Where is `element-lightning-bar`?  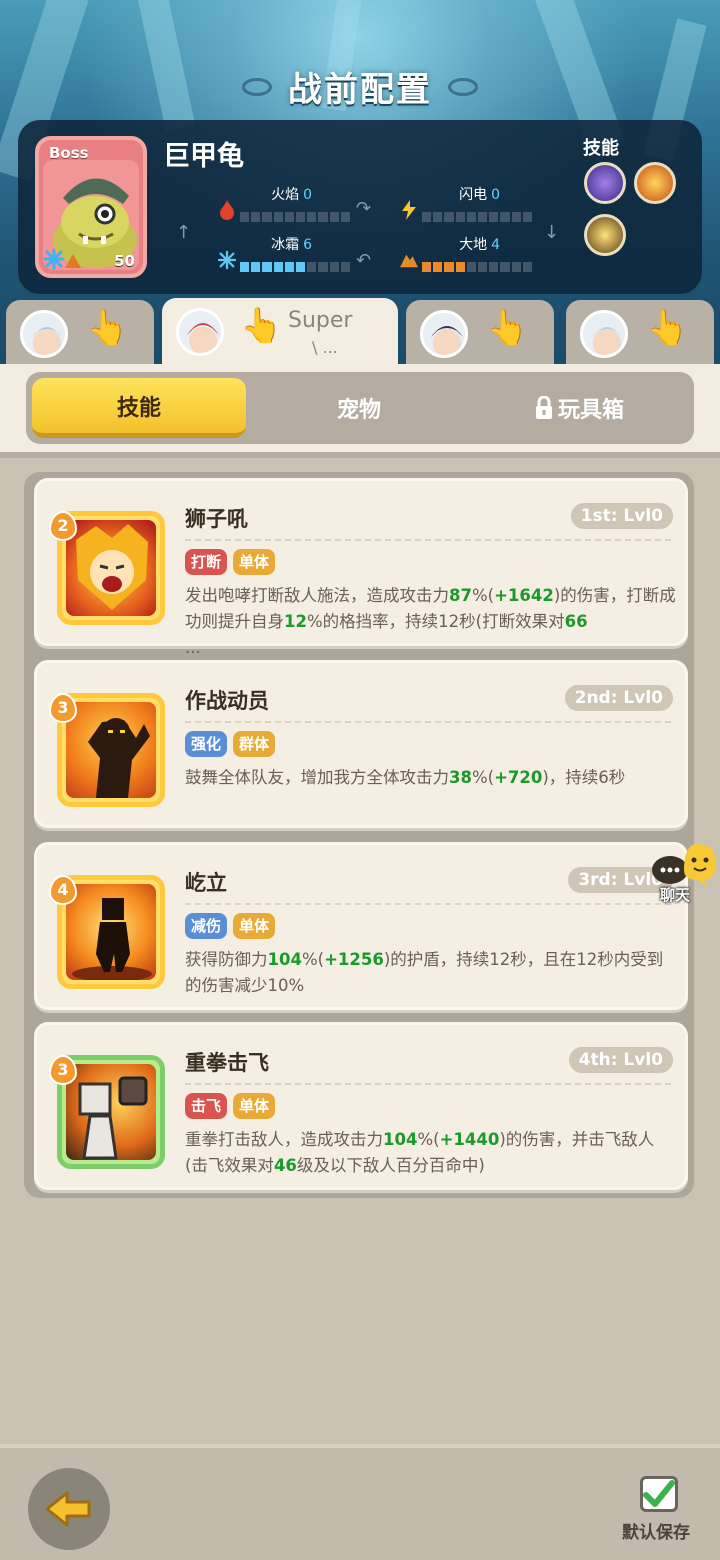
element-lightning-bar is located at coordinates (477, 217).